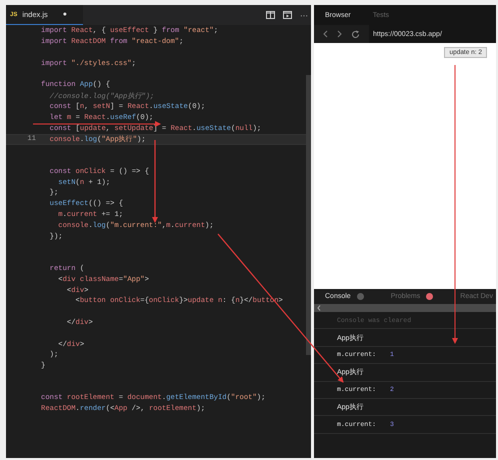  Describe the element at coordinates (287, 15) in the screenshot. I see `preview-icon` at that location.